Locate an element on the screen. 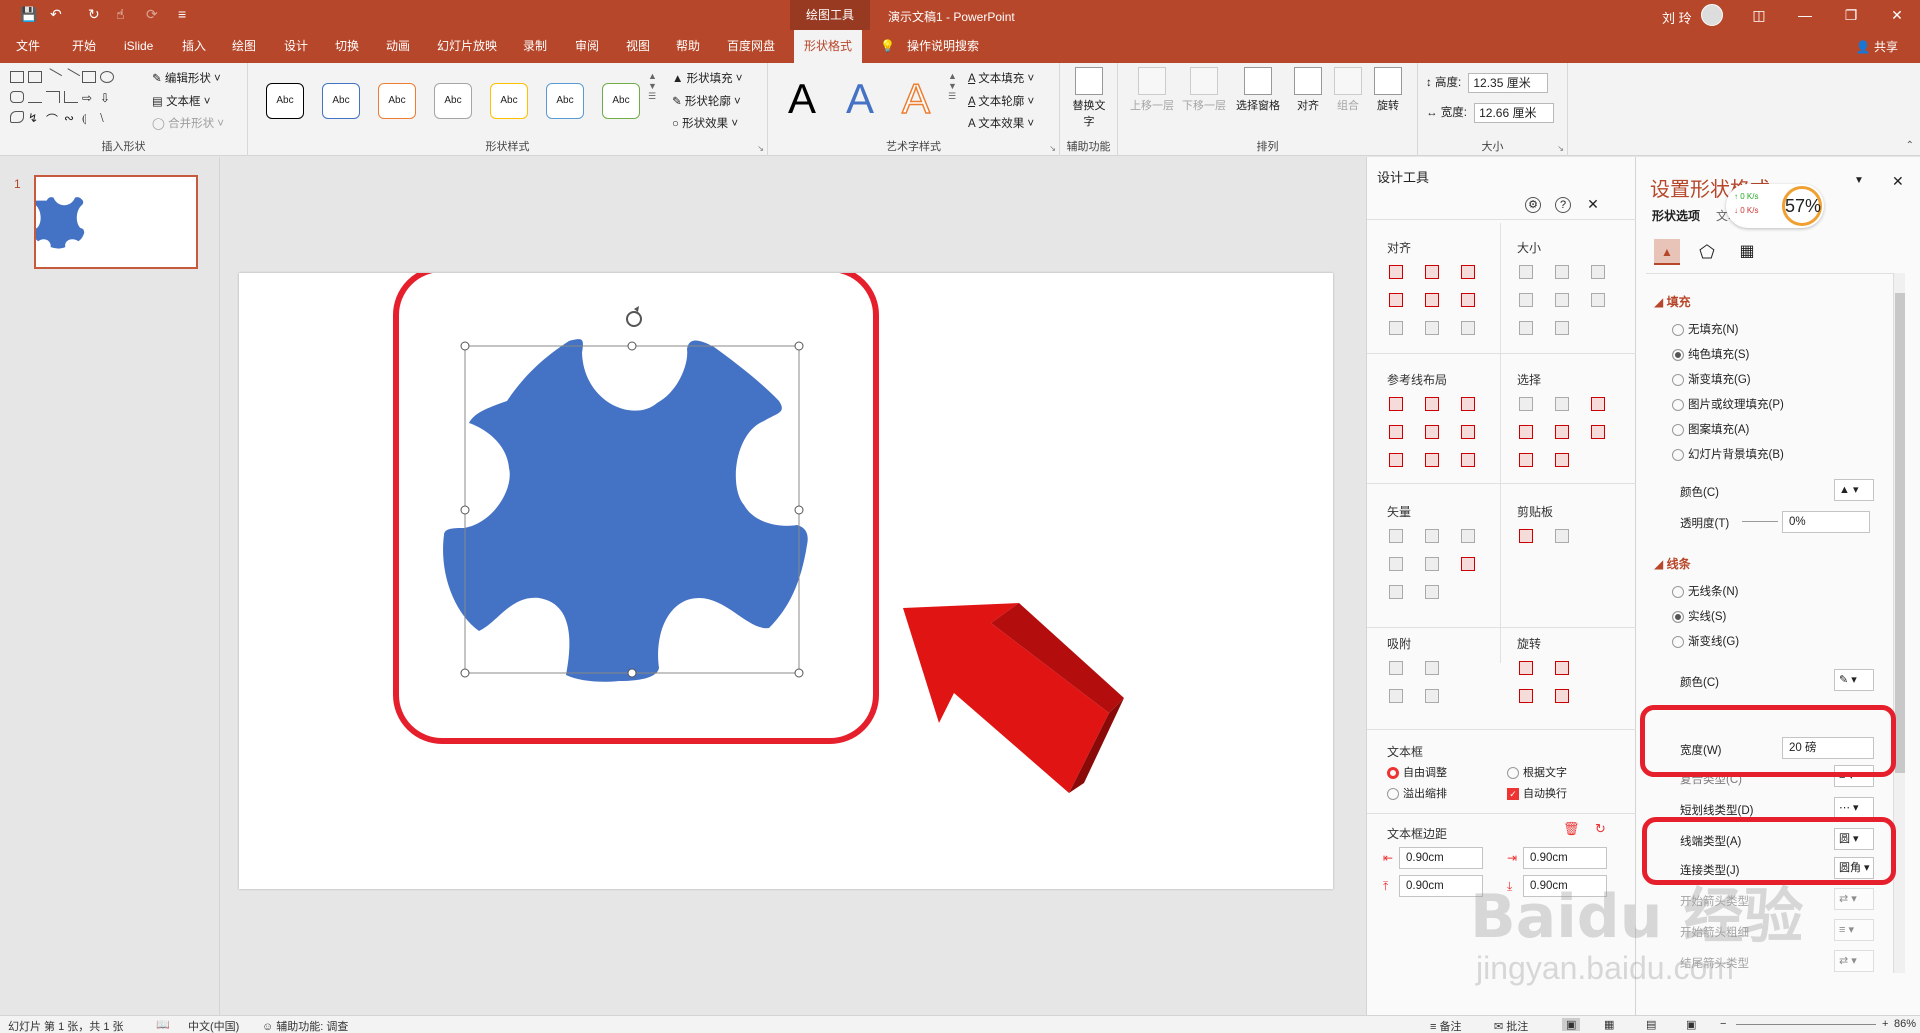 The width and height of the screenshot is (1920, 1033). help-icon: ? is located at coordinates (1563, 205).